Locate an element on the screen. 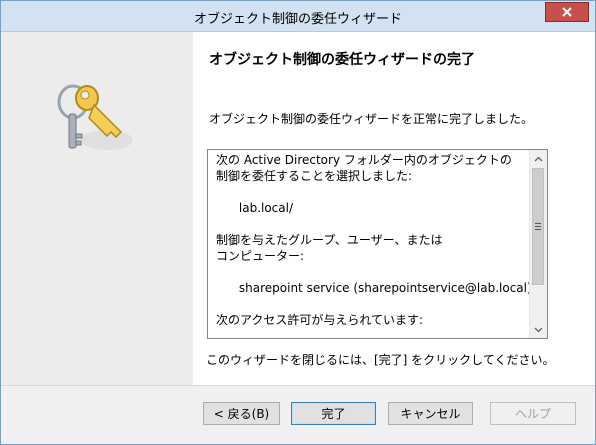 The height and width of the screenshot is (445, 596). close-icon is located at coordinates (567, 12).